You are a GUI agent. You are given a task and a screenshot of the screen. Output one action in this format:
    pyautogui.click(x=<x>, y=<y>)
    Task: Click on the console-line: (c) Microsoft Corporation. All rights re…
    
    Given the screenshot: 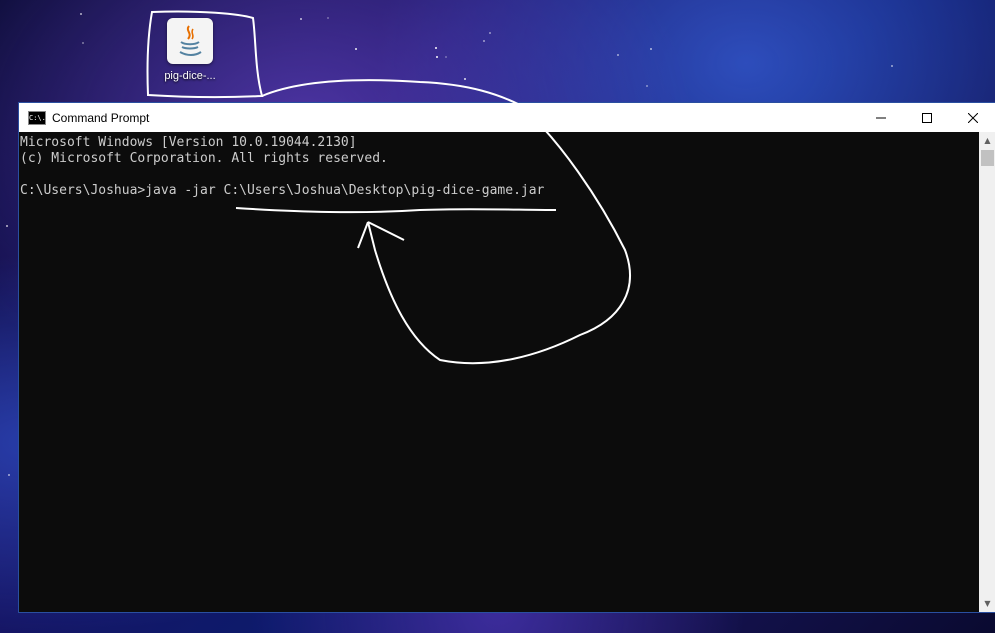 What is the action you would take?
    pyautogui.click(x=204, y=158)
    